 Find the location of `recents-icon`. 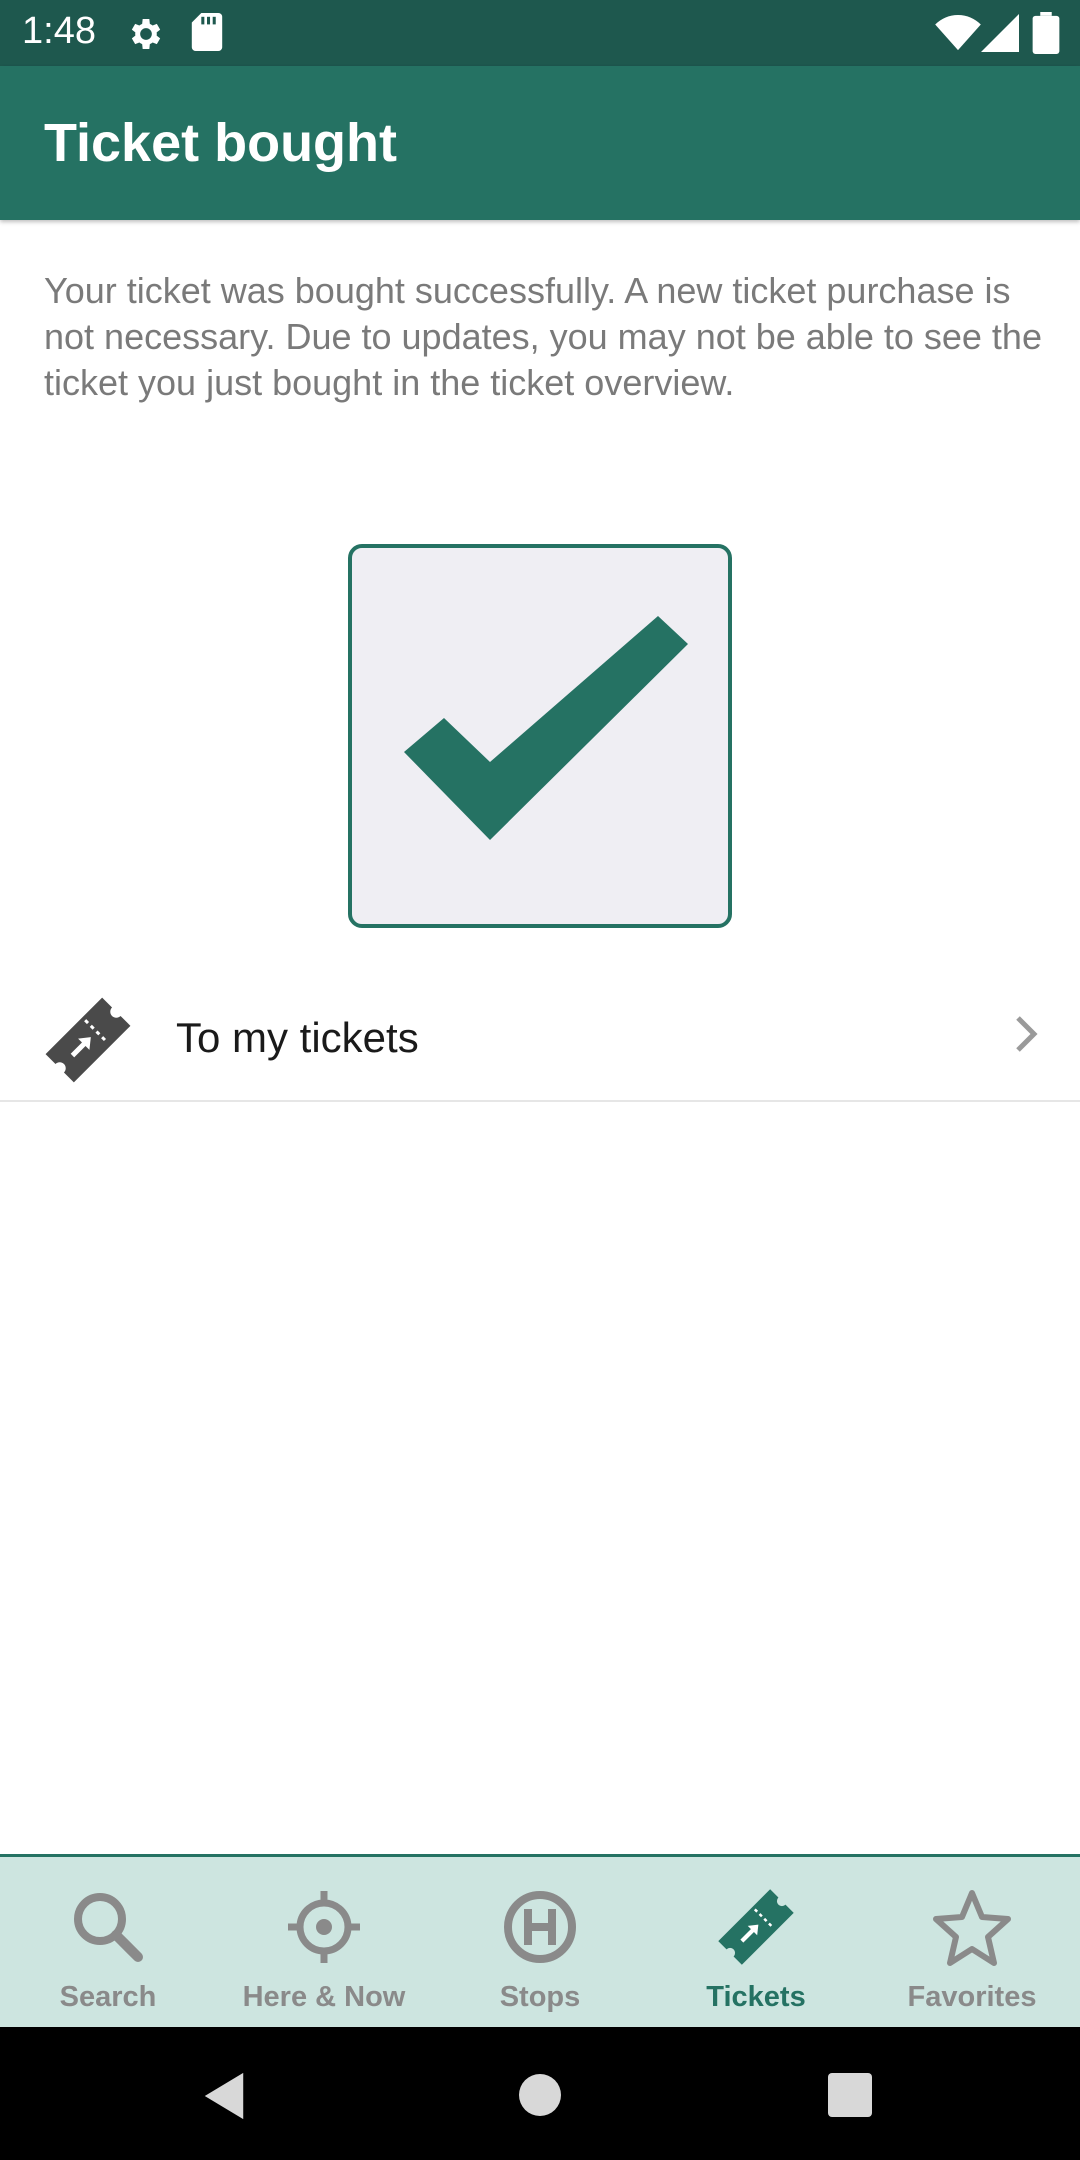

recents-icon is located at coordinates (850, 2095).